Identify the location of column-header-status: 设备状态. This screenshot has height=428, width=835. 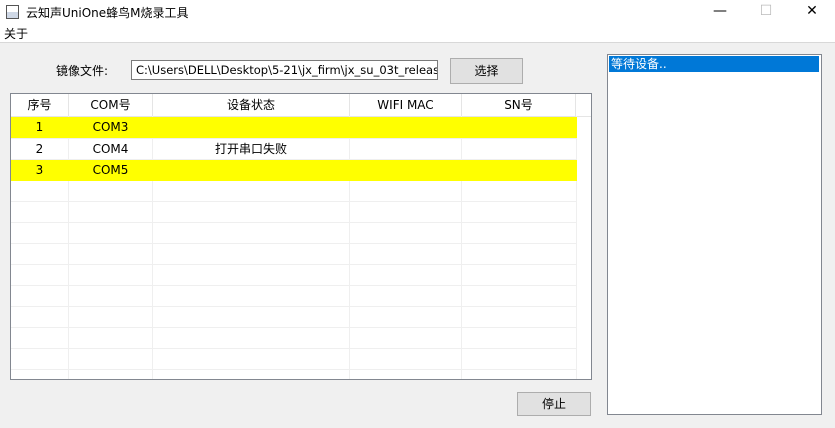
(251, 105).